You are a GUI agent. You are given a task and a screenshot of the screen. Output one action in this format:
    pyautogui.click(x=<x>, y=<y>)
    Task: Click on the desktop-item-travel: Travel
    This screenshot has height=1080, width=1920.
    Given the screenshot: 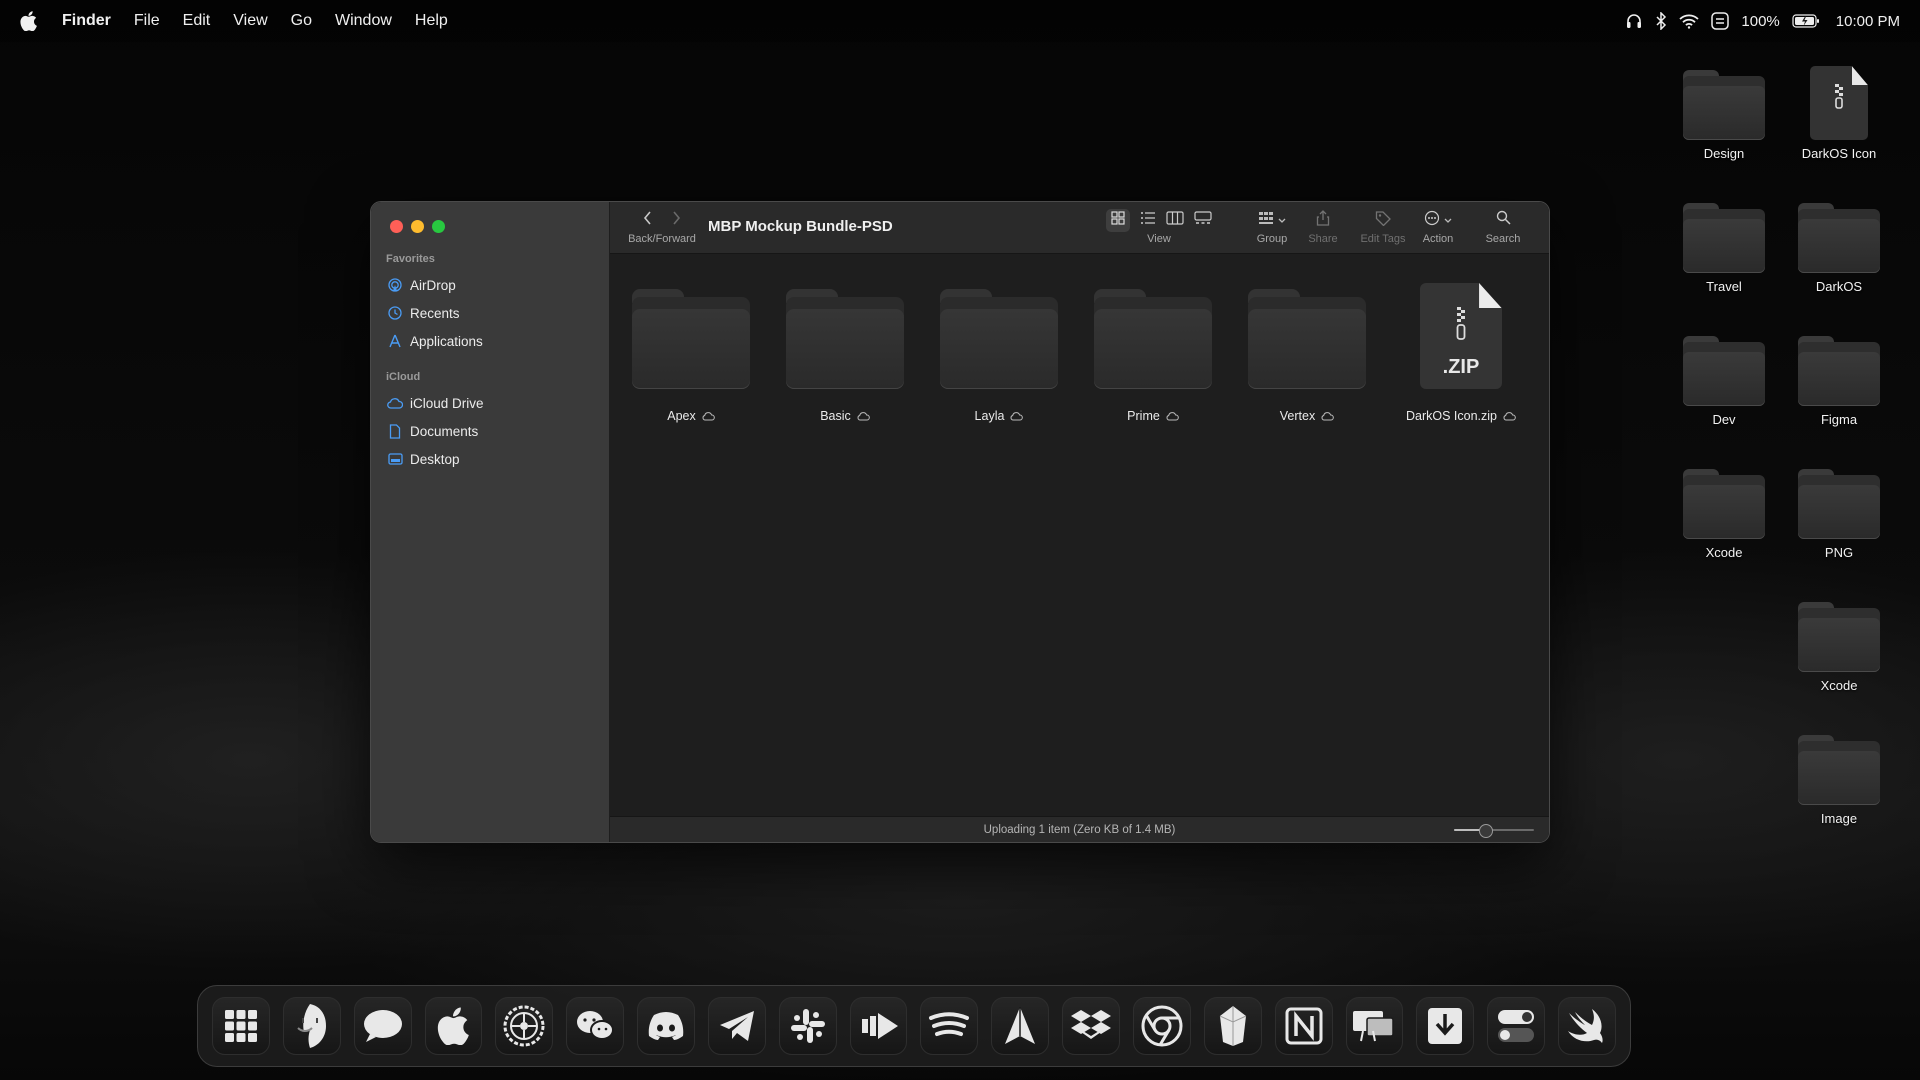 What is the action you would take?
    pyautogui.click(x=1724, y=248)
    